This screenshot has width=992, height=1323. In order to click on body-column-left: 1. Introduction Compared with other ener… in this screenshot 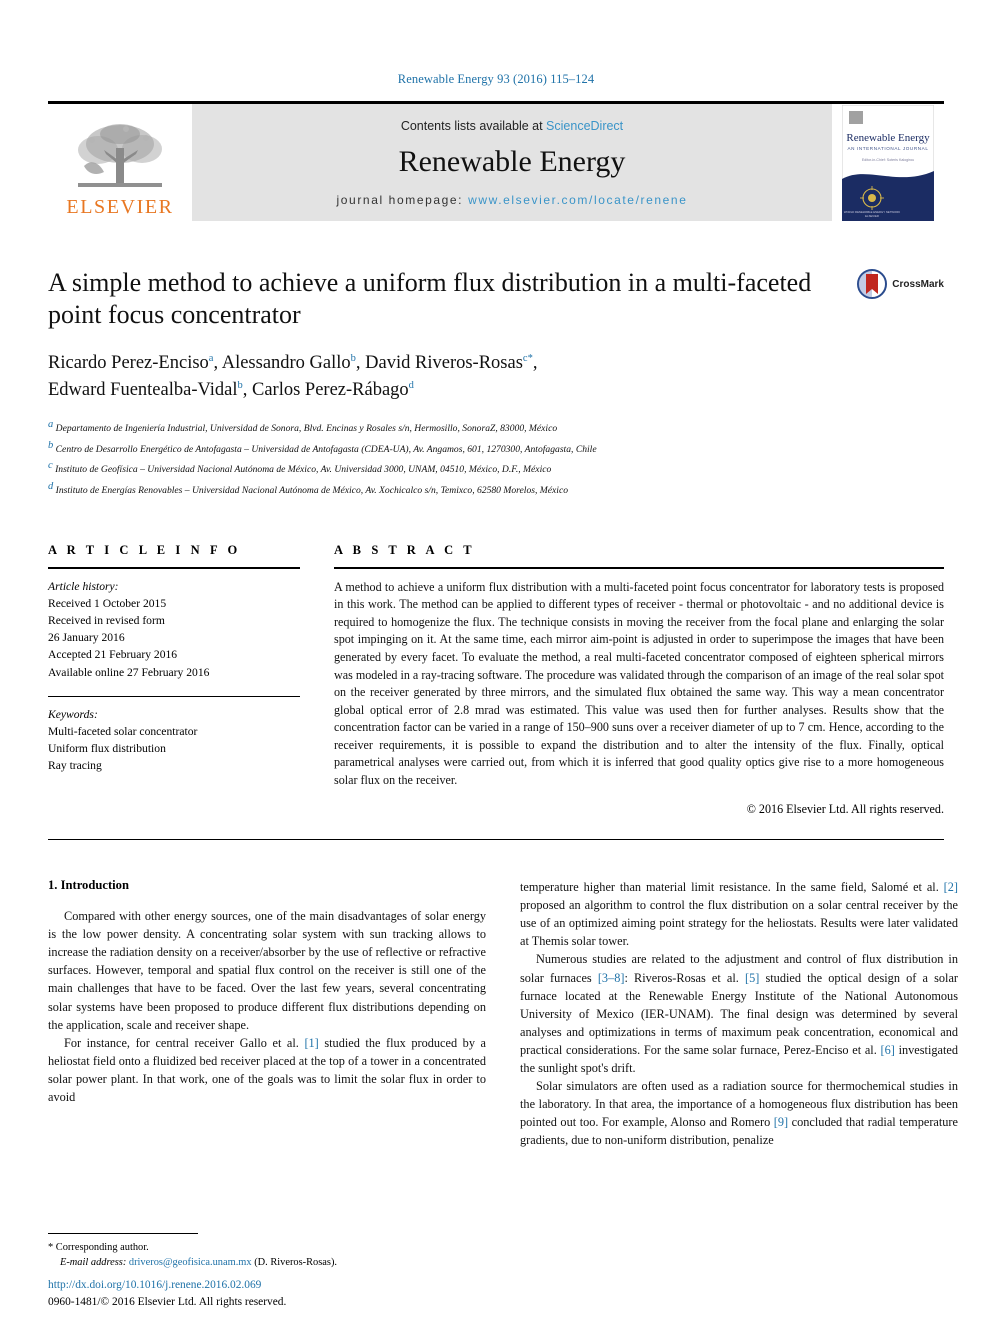, I will do `click(267, 1013)`.